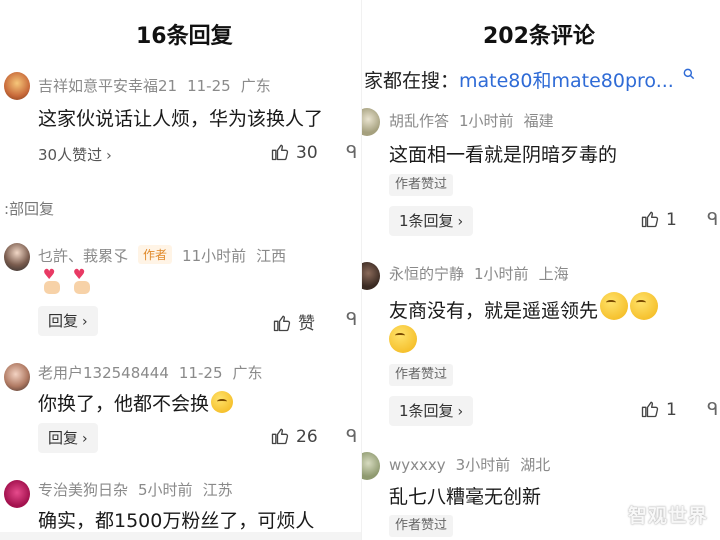 The image size is (720, 540). I want to click on emoji-reply, so click(70, 283).